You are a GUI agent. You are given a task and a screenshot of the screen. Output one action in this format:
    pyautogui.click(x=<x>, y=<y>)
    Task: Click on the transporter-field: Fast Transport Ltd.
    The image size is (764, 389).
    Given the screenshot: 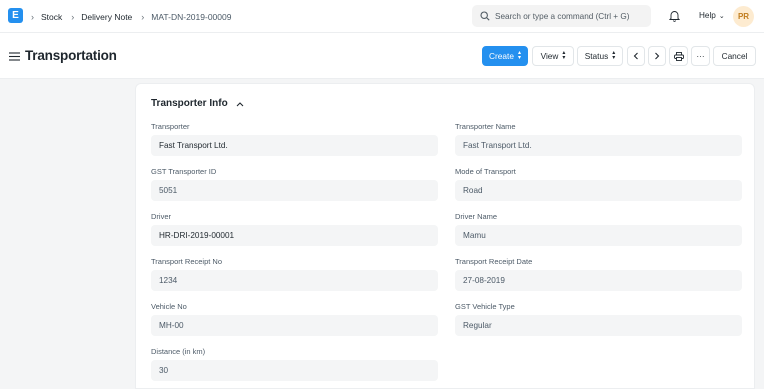 What is the action you would take?
    pyautogui.click(x=294, y=145)
    